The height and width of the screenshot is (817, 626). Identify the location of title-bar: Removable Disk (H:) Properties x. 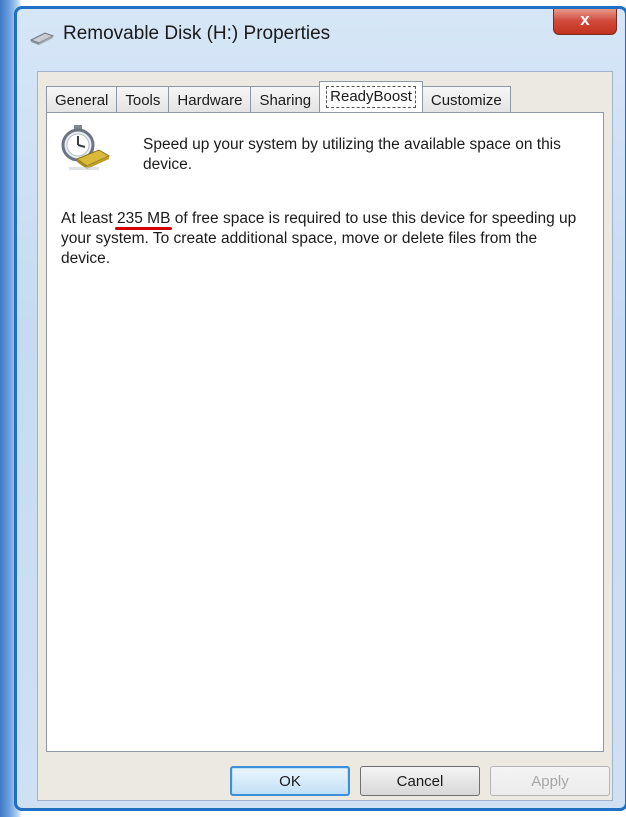
(321, 37).